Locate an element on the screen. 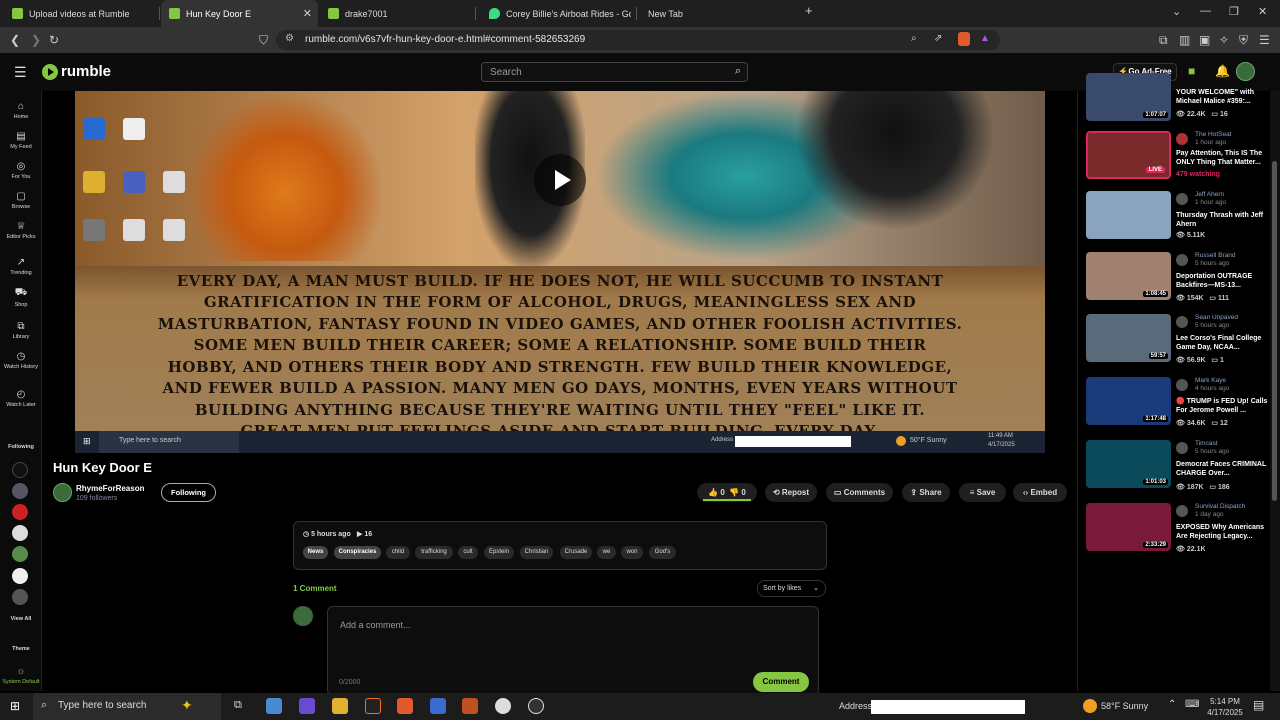 Image resolution: width=1280 pixels, height=720 pixels. sidebar-toggle-icon: ▥ is located at coordinates (1184, 40).